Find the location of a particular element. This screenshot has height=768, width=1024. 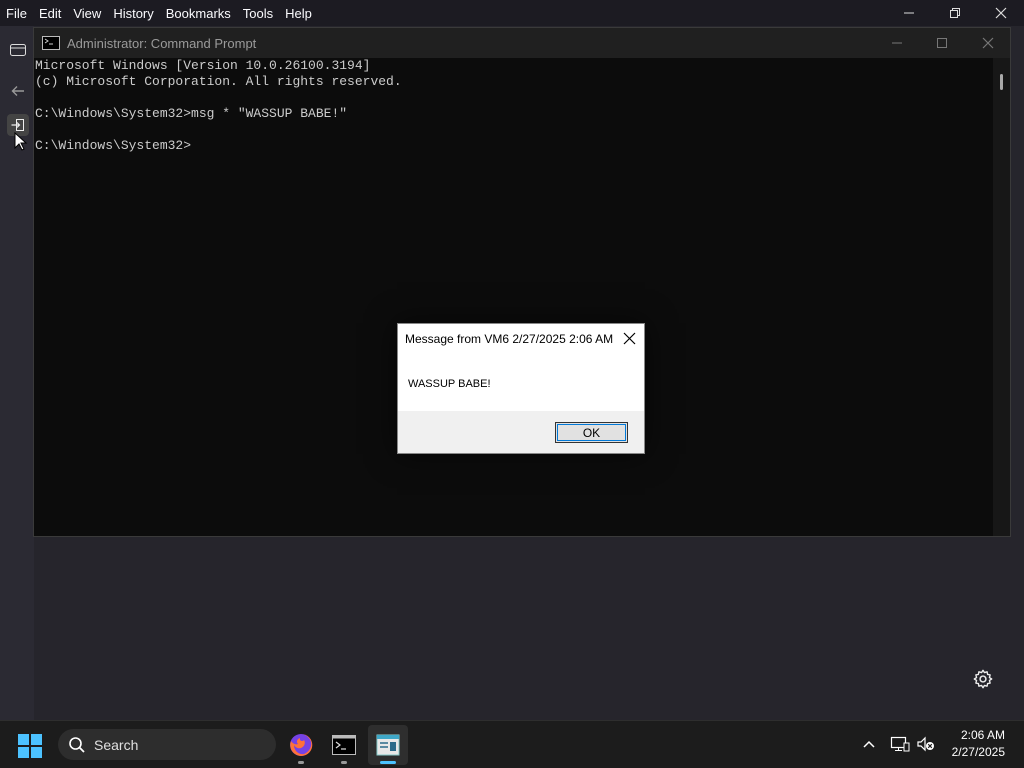

dialog-title-bar: Message from VM6 2/27/2025 2:06 AM is located at coordinates (521, 338).